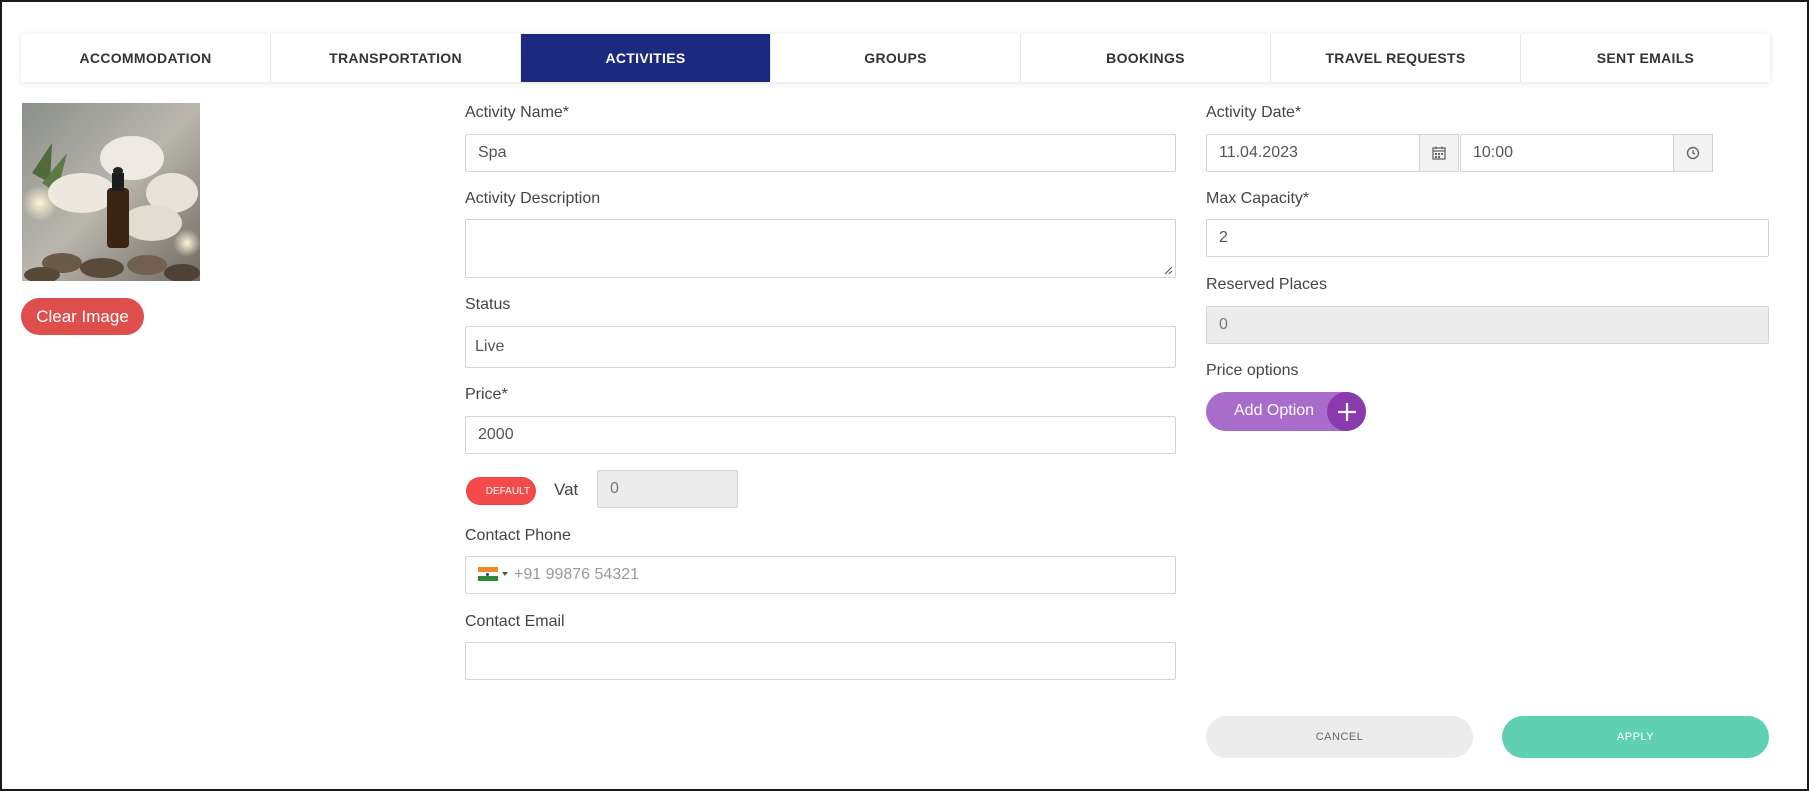 This screenshot has height=791, width=1809. I want to click on price-label: Price*, so click(486, 394).